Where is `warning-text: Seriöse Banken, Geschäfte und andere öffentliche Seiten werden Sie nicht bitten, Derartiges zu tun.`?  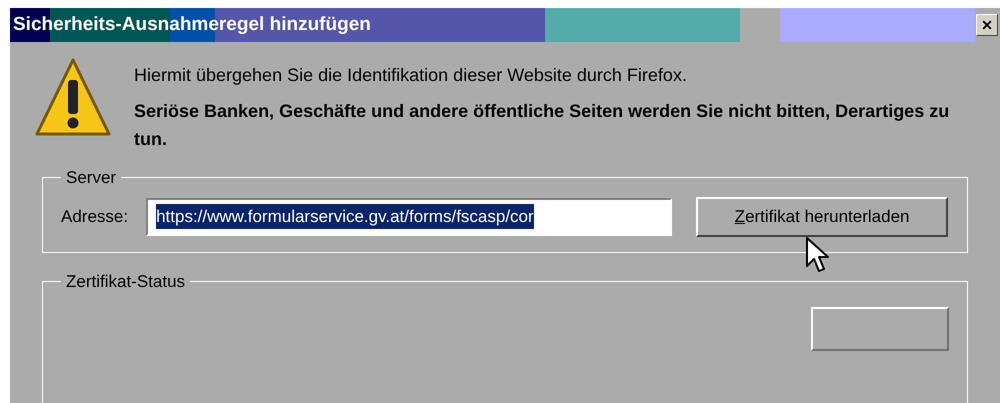 warning-text: Seriöse Banken, Geschäfte und andere öffentliche Seiten werden Sie nicht bitten, Derartiges zu tun. is located at coordinates (542, 125).